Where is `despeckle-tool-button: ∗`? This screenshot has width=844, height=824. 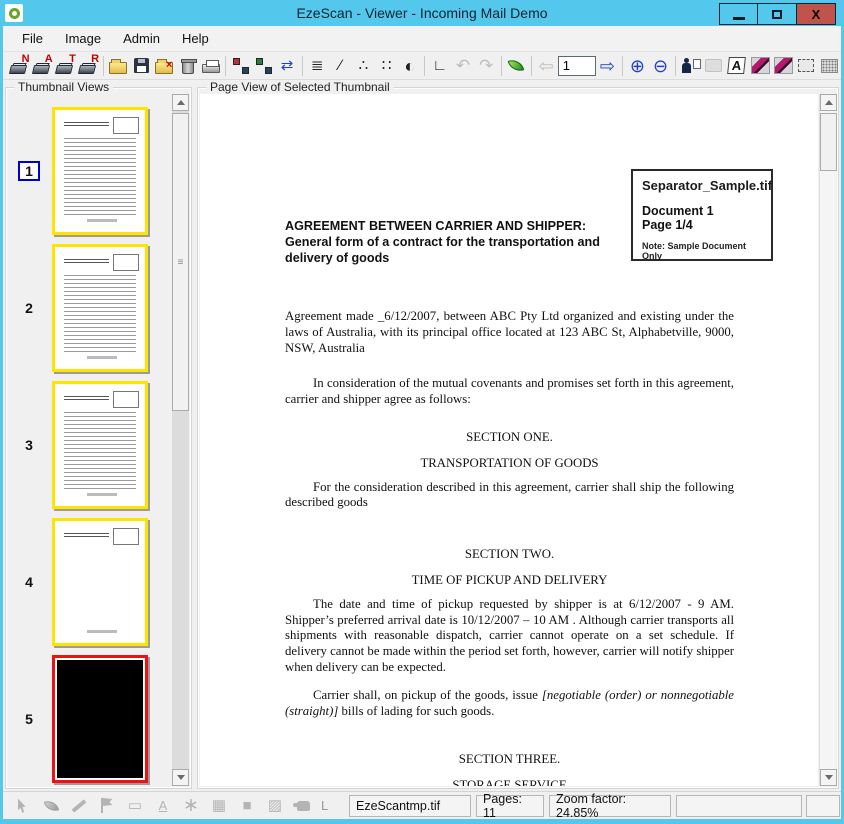
despeckle-tool-button: ∗ is located at coordinates (191, 806).